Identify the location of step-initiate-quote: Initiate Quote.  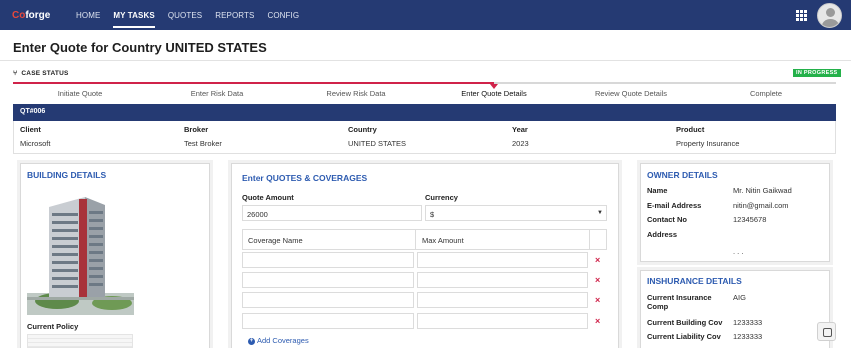
(80, 93).